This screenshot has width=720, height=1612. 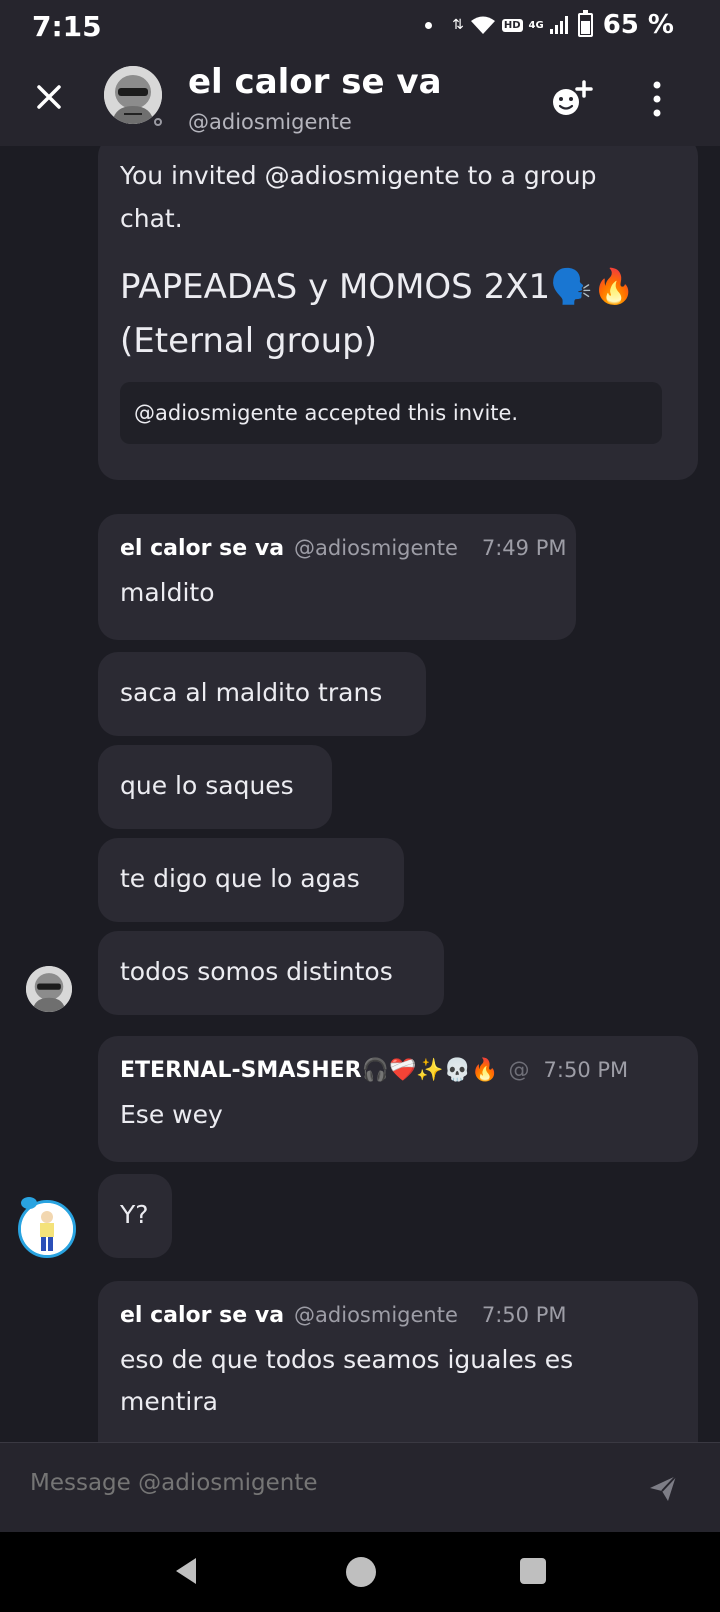 What do you see at coordinates (524, 548) in the screenshot?
I see `message-timestamp: 7:49 PM` at bounding box center [524, 548].